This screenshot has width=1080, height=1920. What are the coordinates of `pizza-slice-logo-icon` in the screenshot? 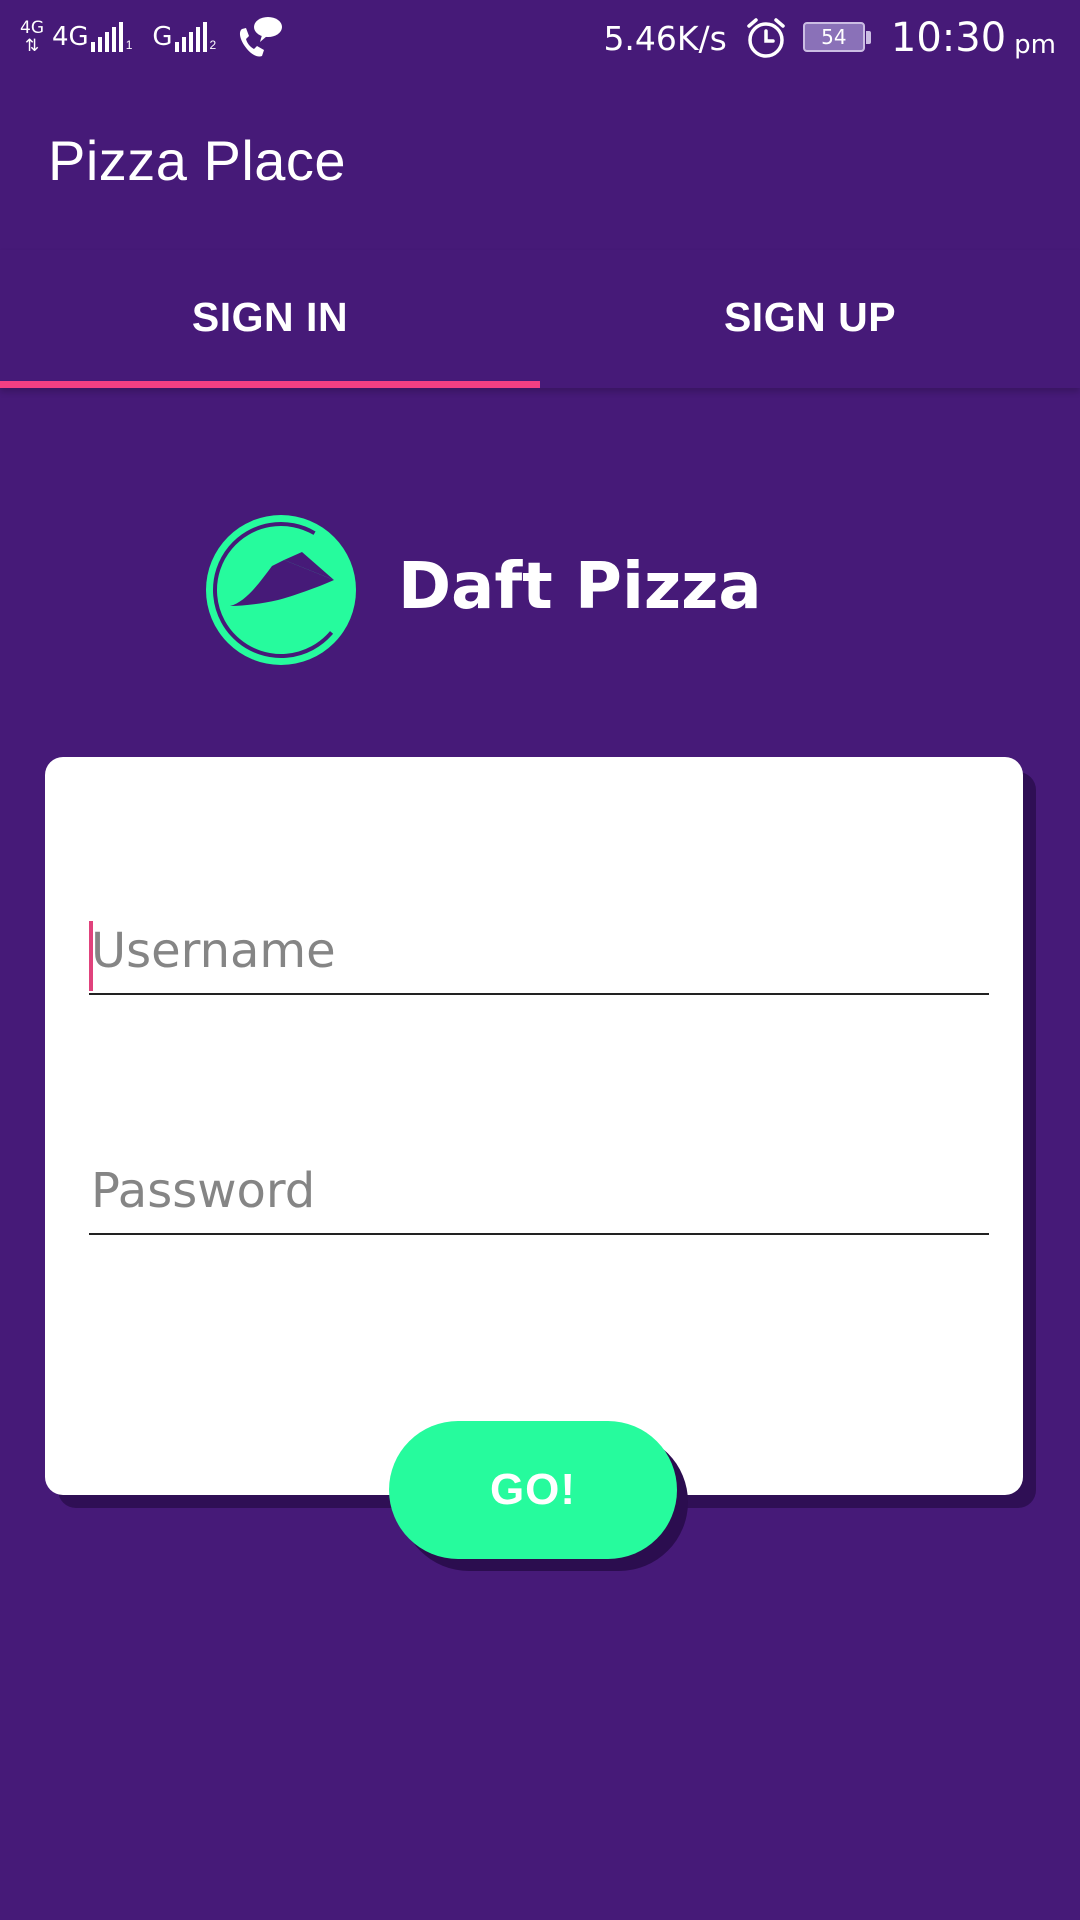 It's located at (281, 590).